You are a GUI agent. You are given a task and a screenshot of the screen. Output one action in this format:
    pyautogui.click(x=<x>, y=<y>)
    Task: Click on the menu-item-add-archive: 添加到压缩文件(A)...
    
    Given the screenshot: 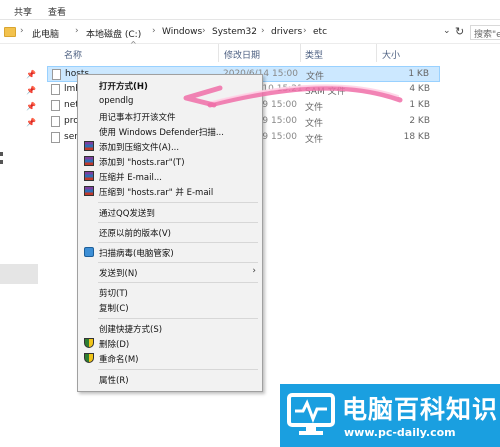 What is the action you would take?
    pyautogui.click(x=170, y=146)
    